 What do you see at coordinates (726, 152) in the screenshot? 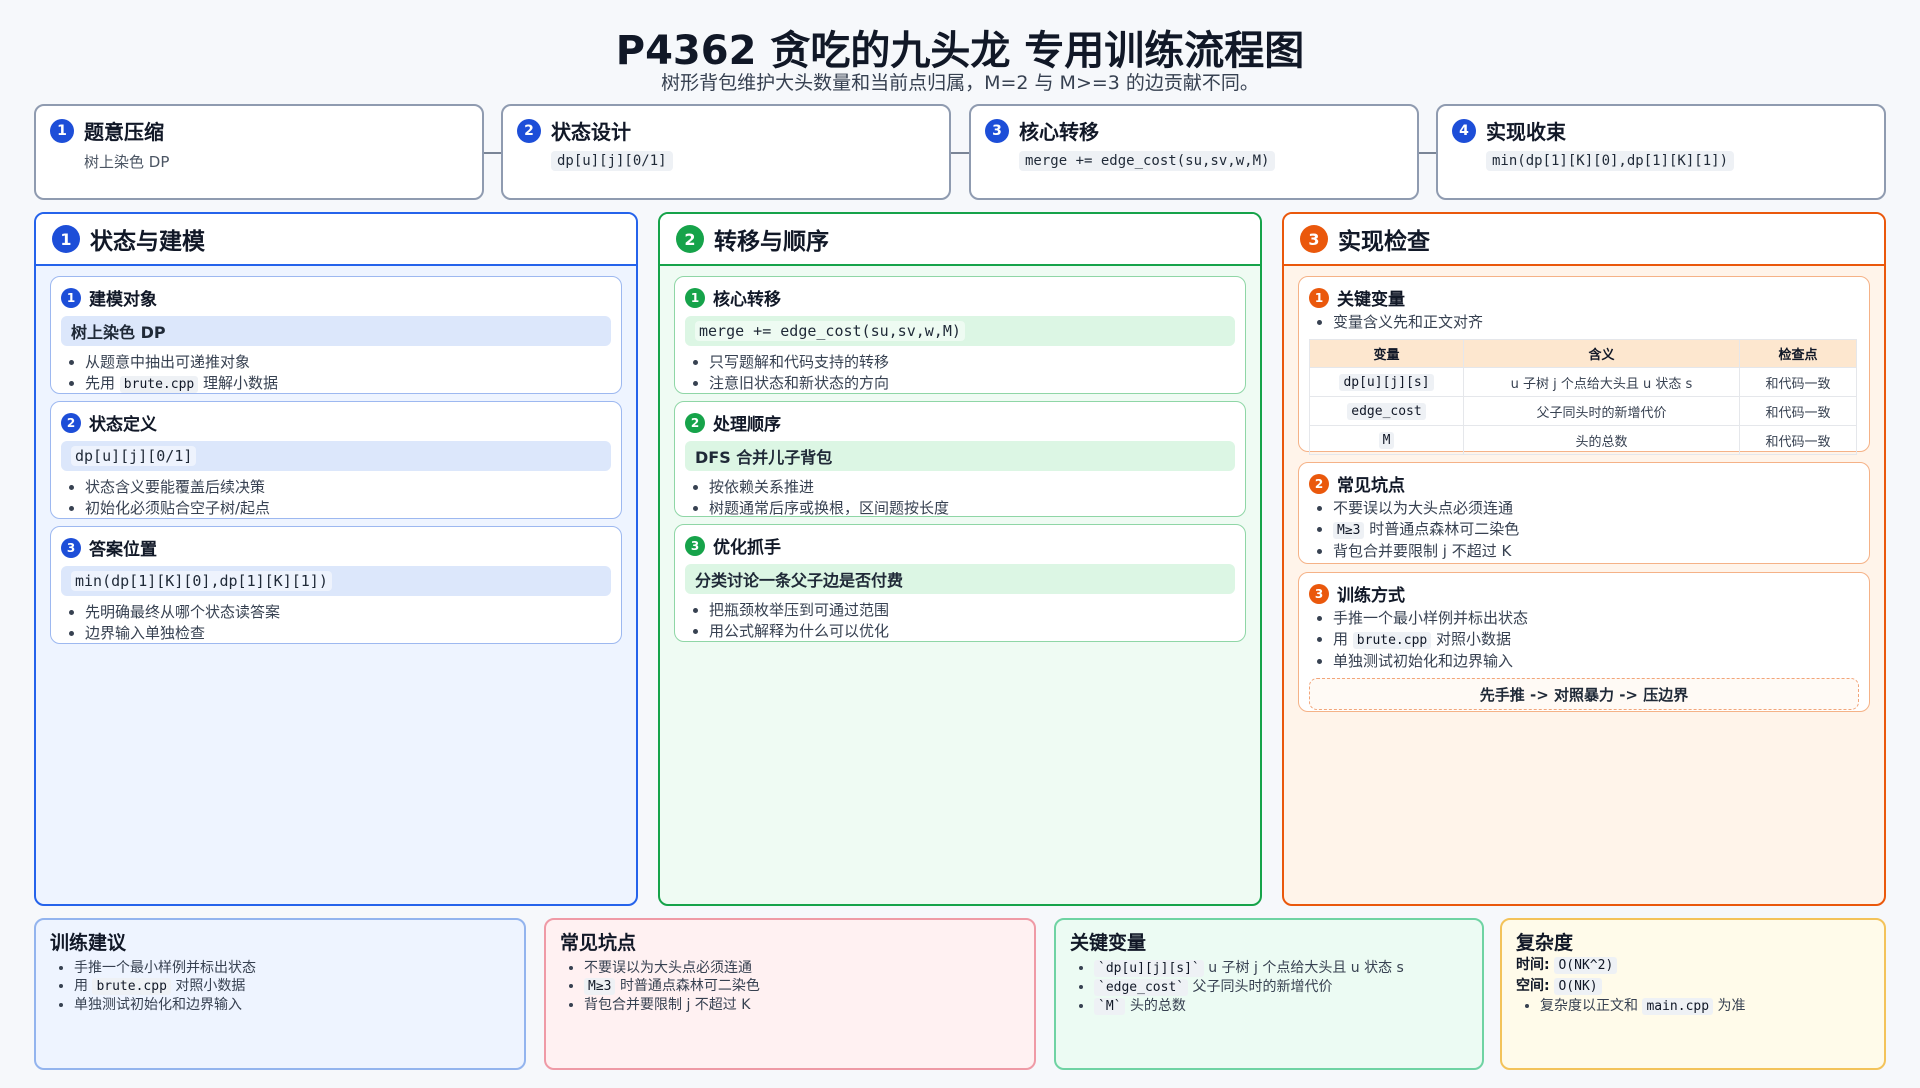
I see `flow-step-2: 2 状态设计 dp[u][j][0/1]` at bounding box center [726, 152].